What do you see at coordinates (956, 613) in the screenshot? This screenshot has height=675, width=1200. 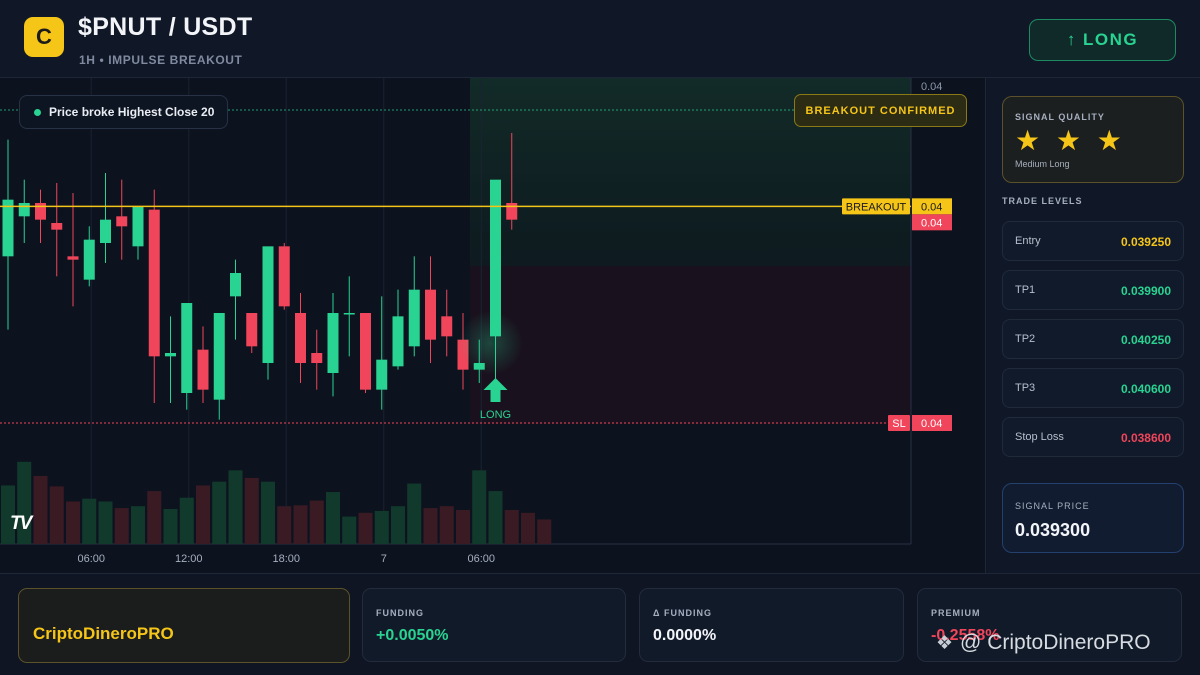 I see `premium-title: PREMIUM` at bounding box center [956, 613].